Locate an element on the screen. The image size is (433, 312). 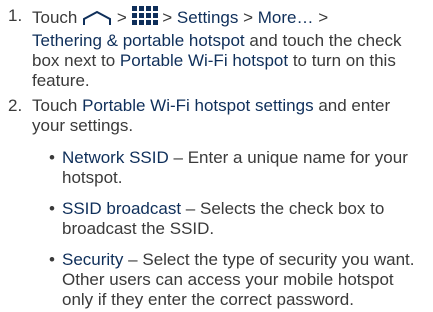
step-number: 2. is located at coordinates (15, 105).